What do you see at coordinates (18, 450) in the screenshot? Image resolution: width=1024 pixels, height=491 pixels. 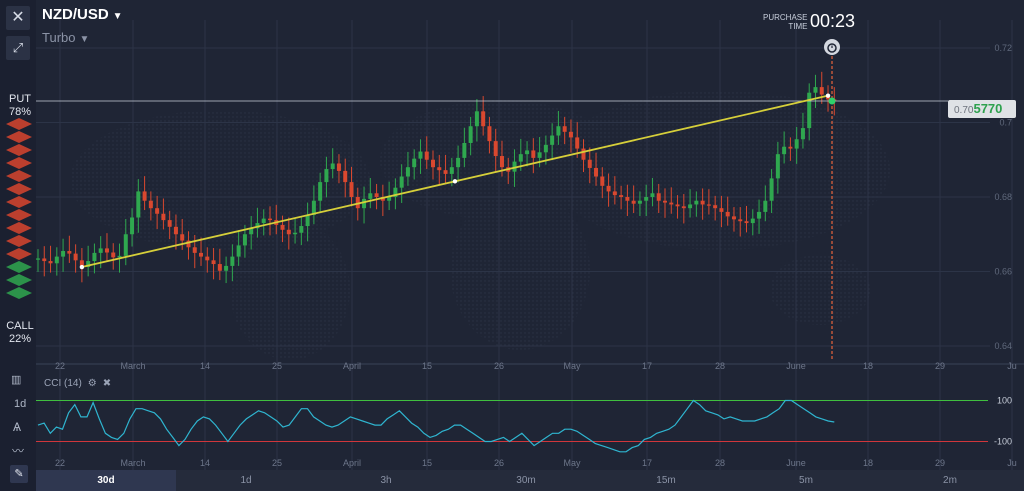 I see `drawing-icon: 〰` at bounding box center [18, 450].